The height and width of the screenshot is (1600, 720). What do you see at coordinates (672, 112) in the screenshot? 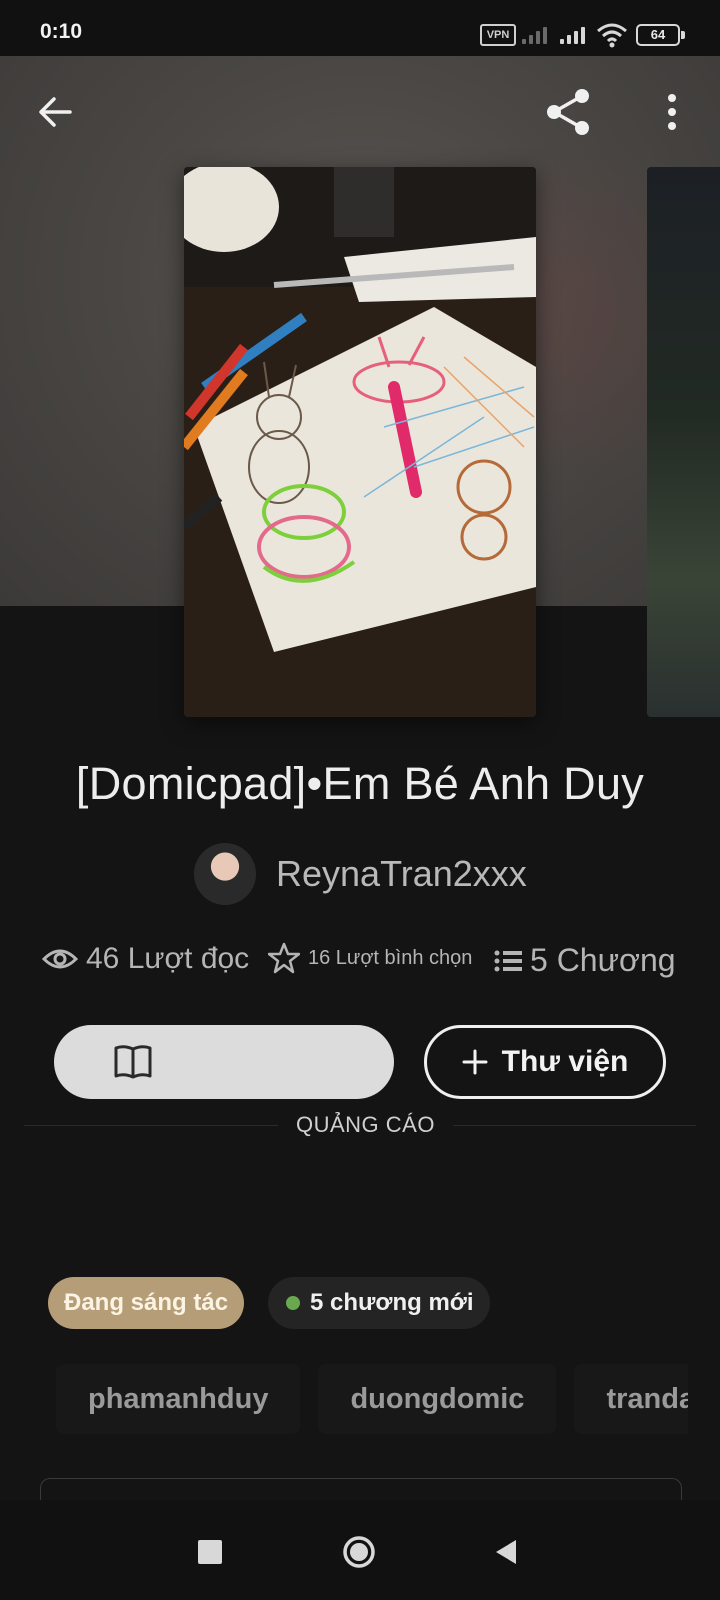
I see `more-vertical-icon` at bounding box center [672, 112].